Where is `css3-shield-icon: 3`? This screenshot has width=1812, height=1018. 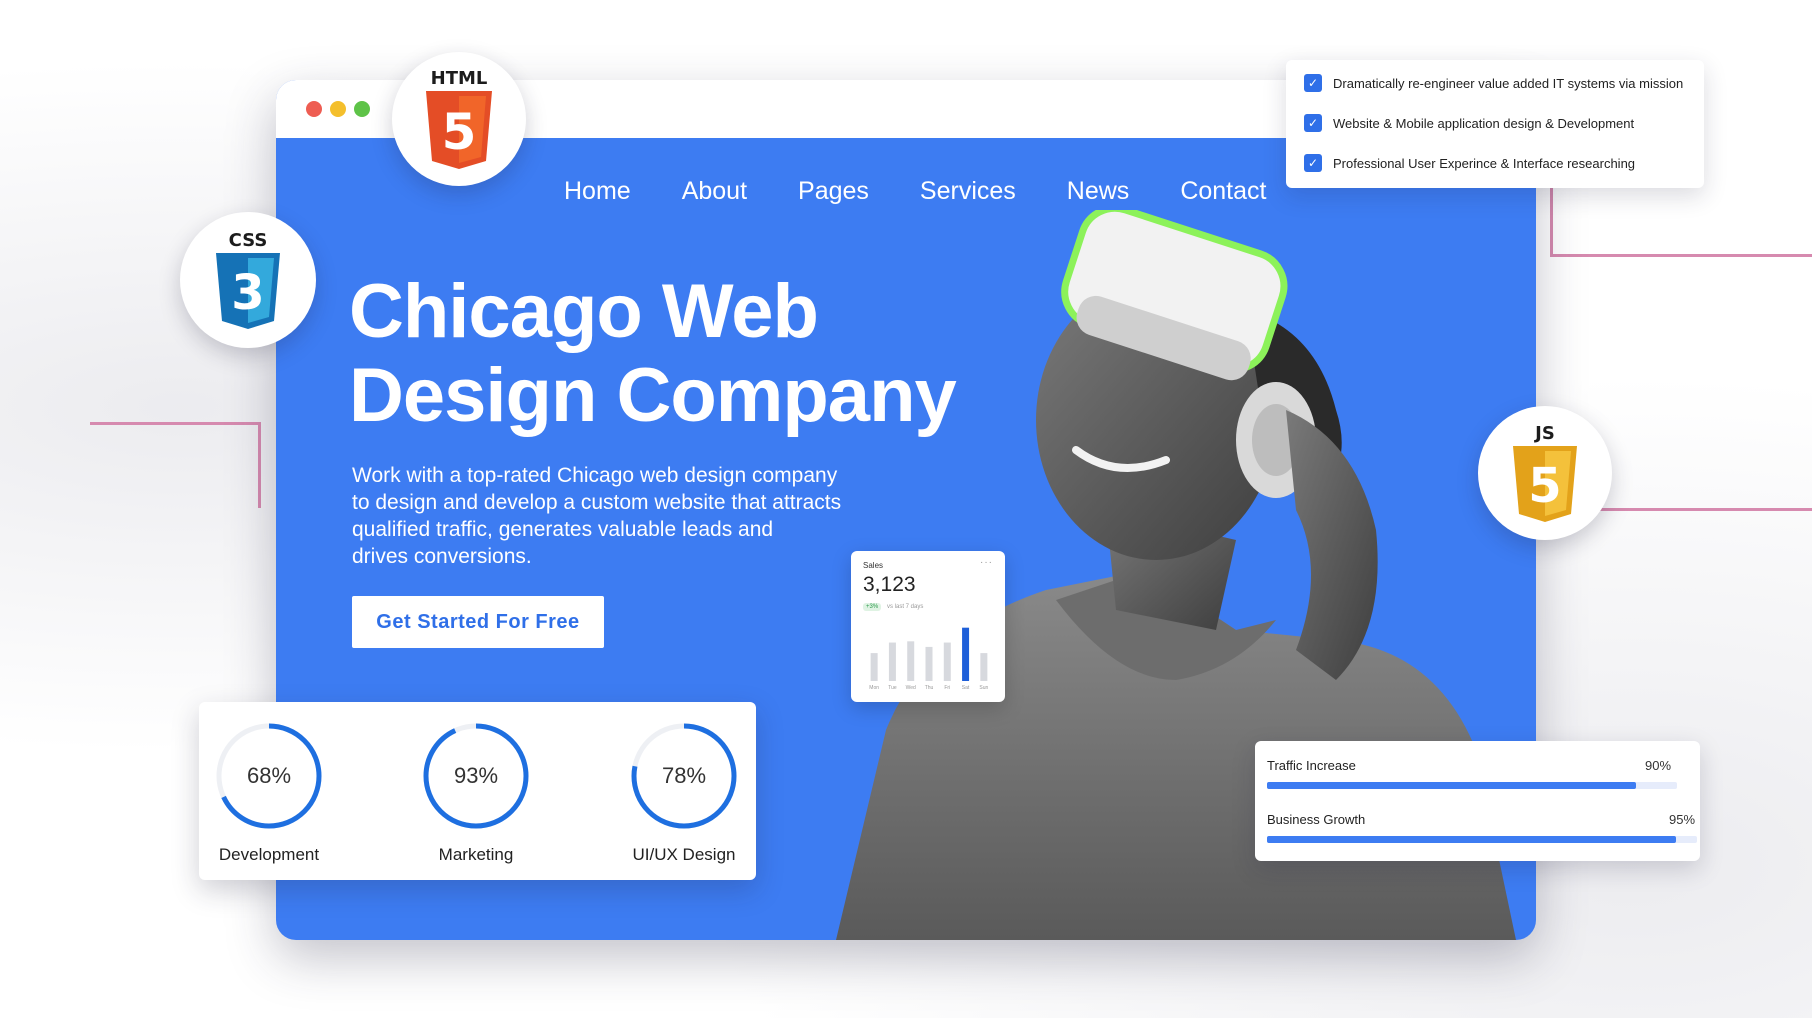
css3-shield-icon: 3 is located at coordinates (248, 290).